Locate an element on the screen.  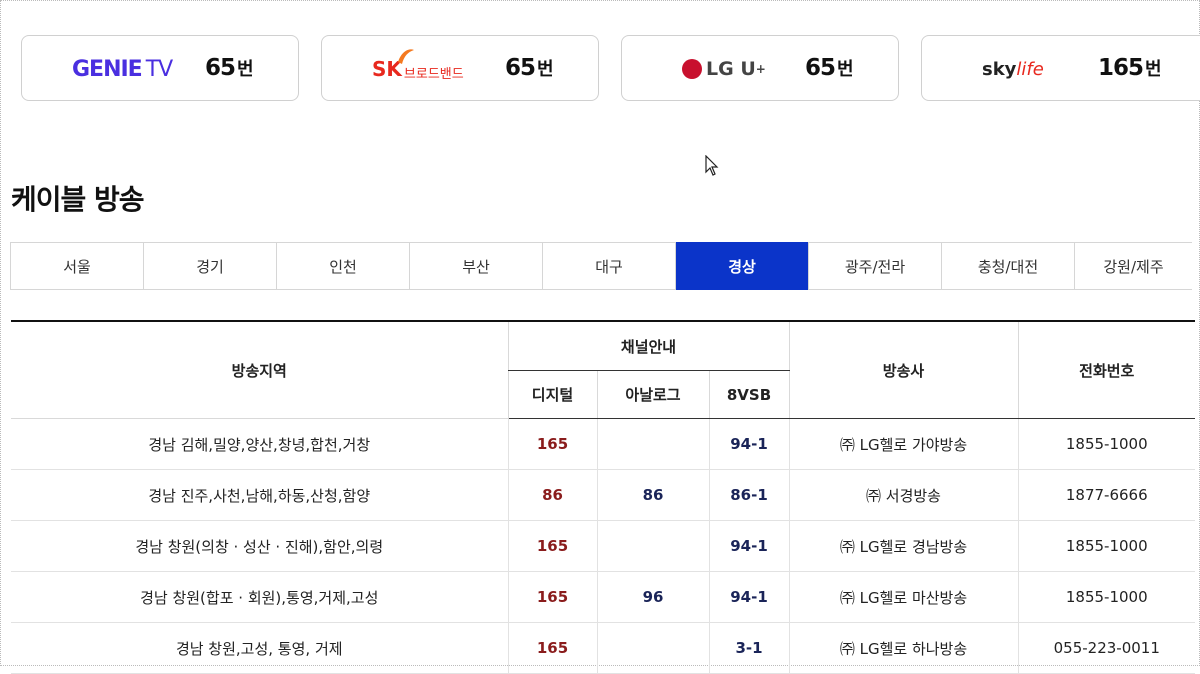
cell-region: 경남 김해,밀양,양산,창녕,합천,거창 is located at coordinates (259, 444).